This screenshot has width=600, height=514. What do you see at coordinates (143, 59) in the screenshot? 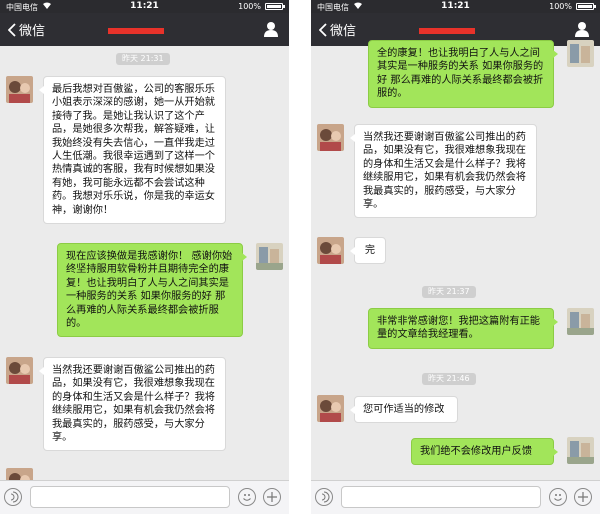
I see `timestamp: 昨天 21:31` at bounding box center [143, 59].